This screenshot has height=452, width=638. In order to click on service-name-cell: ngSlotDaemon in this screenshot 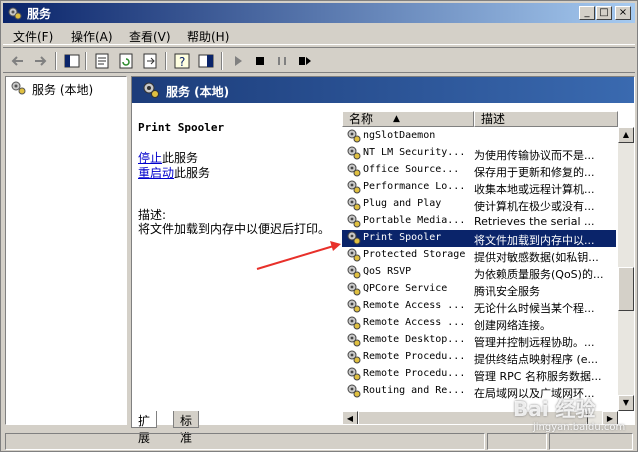, I will do `click(399, 135)`.